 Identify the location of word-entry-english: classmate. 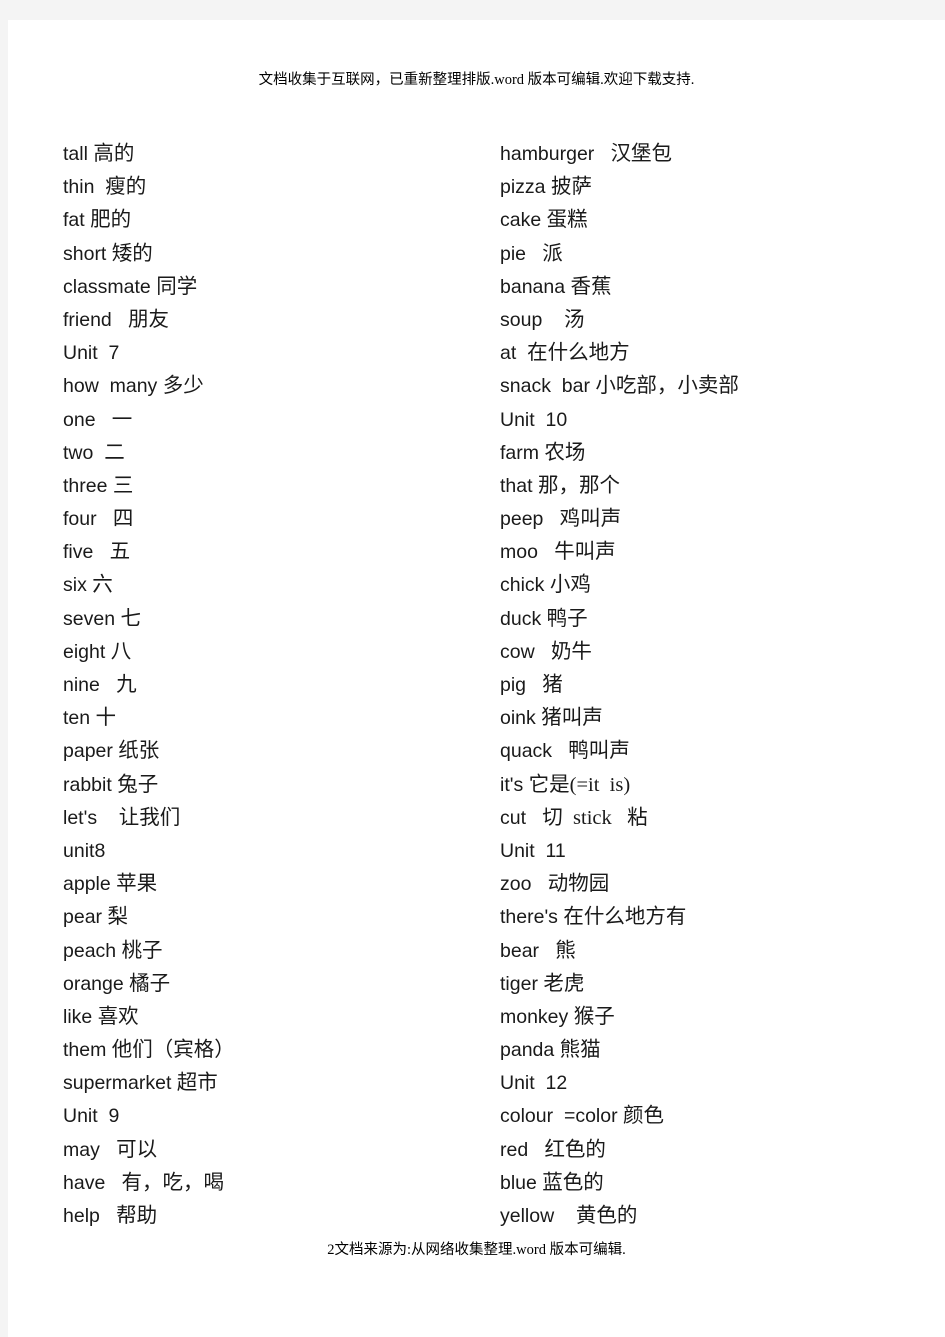
(110, 286).